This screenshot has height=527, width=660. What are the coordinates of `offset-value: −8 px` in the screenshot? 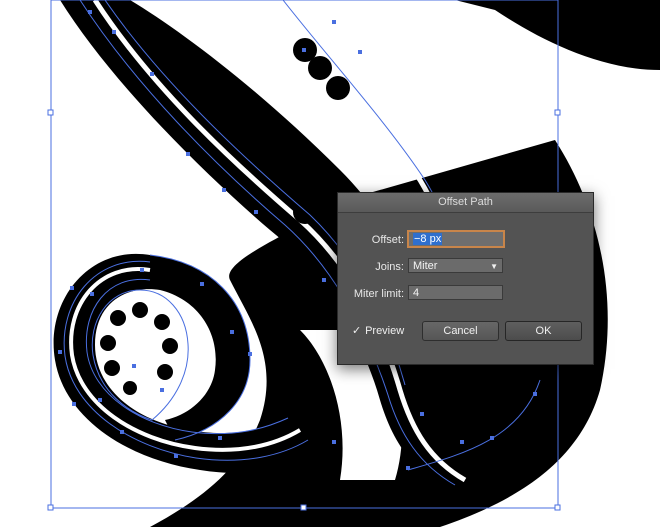 It's located at (428, 239).